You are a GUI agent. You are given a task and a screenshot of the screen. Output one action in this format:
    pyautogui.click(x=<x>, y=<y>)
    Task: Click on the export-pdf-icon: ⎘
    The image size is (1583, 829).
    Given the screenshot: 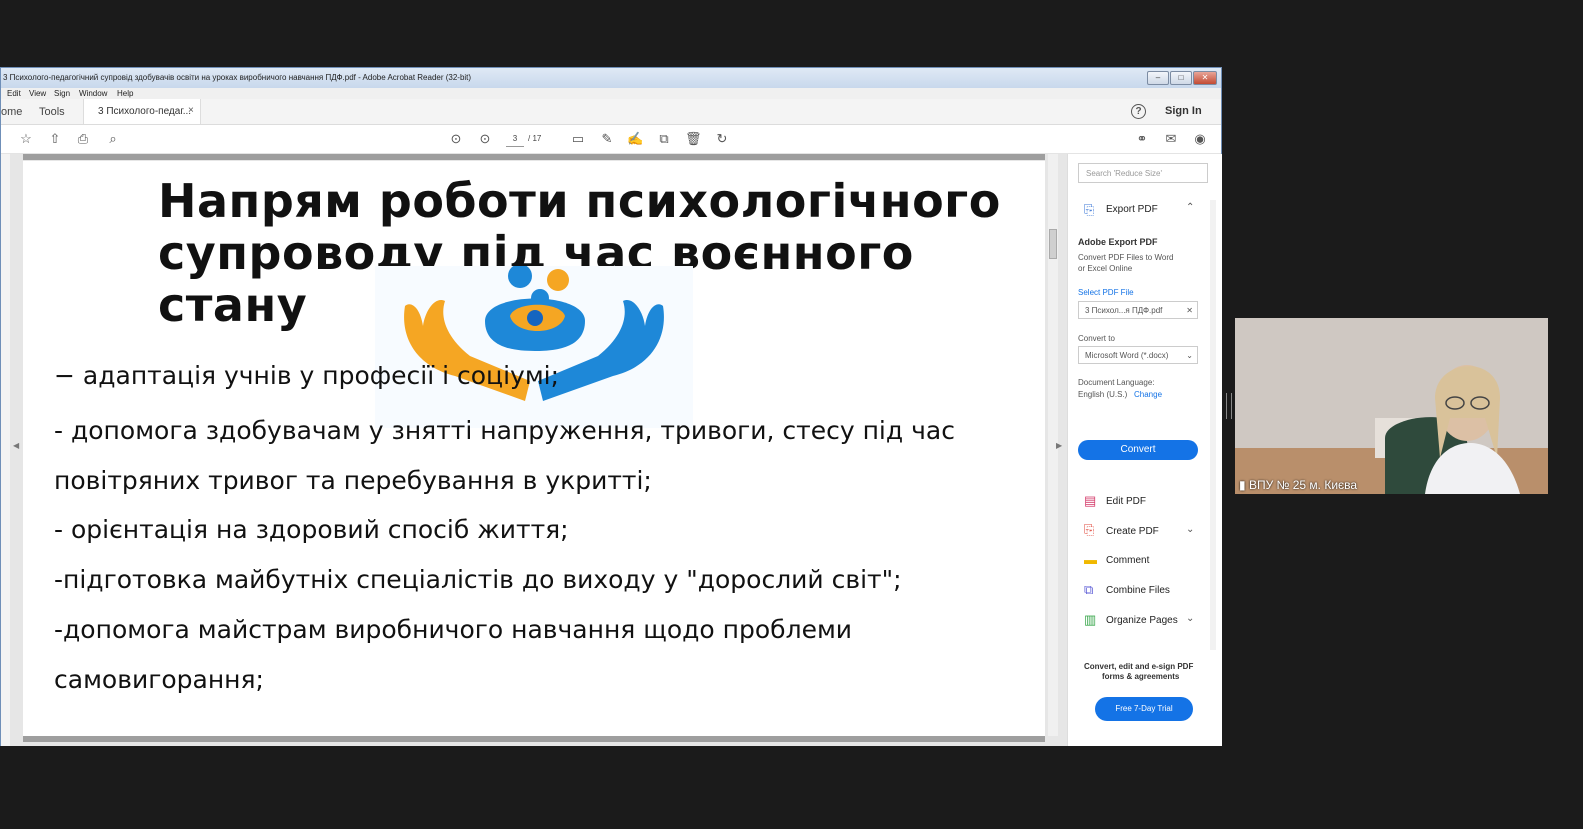 What is the action you would take?
    pyautogui.click(x=1089, y=209)
    